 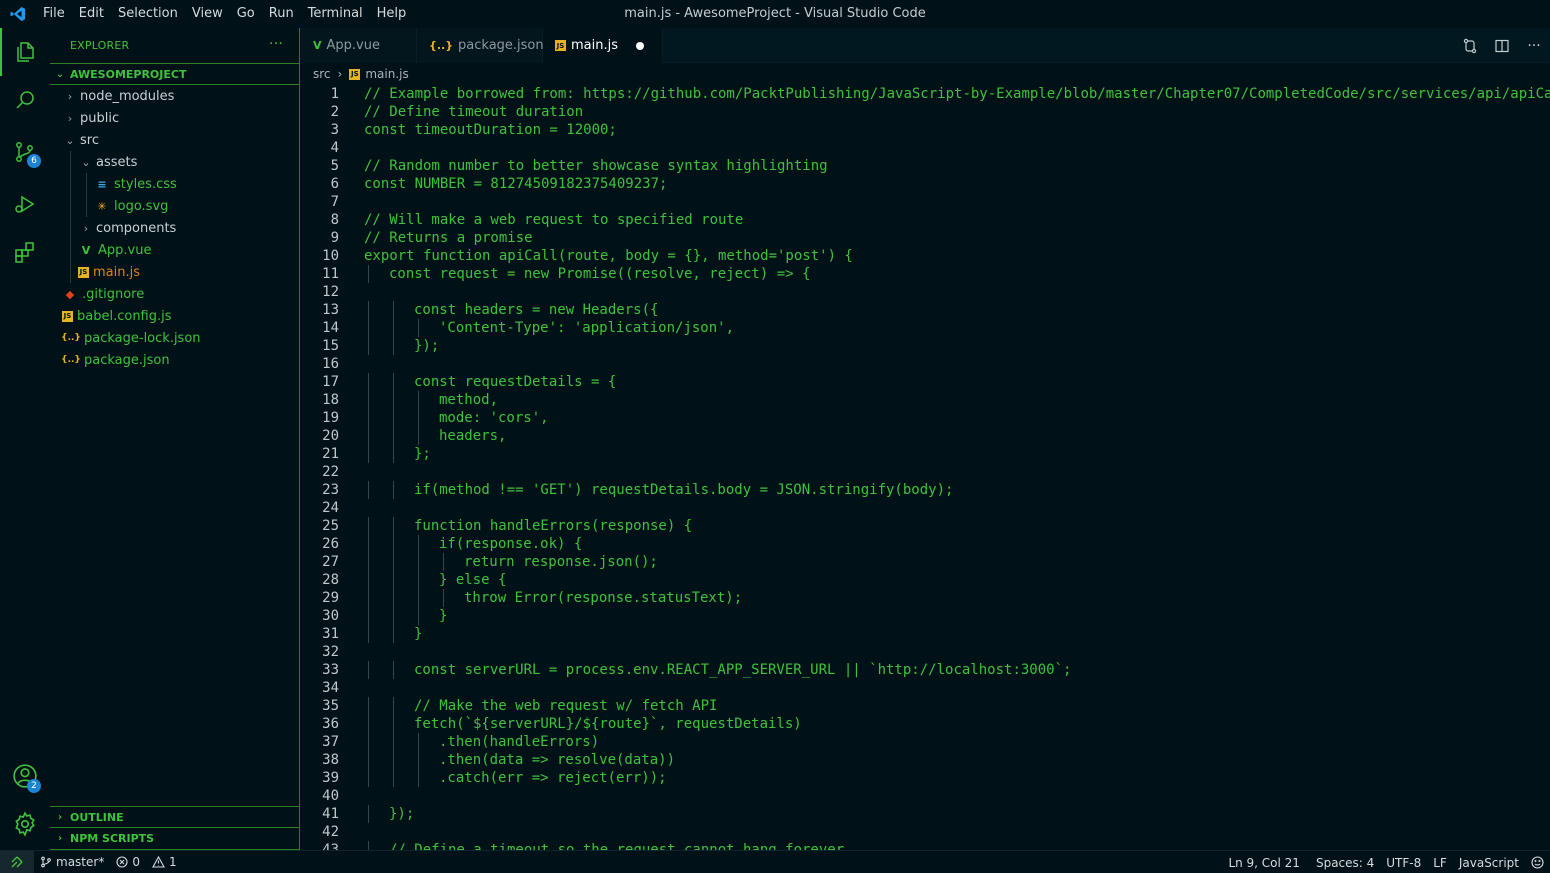 What do you see at coordinates (925, 148) in the screenshot?
I see `code-line: 4` at bounding box center [925, 148].